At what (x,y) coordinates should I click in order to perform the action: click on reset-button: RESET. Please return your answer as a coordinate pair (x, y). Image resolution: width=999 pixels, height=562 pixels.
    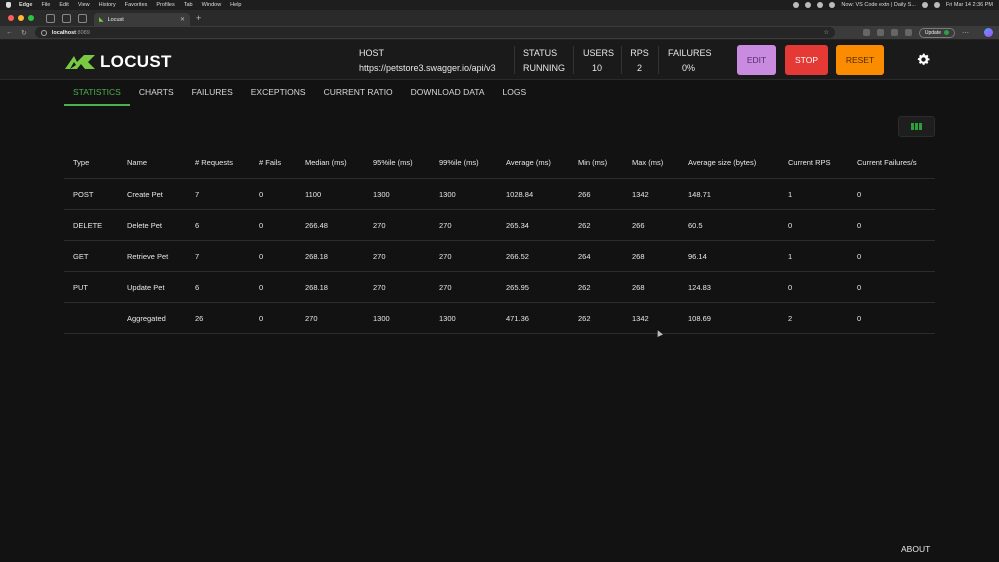
    Looking at the image, I should click on (860, 60).